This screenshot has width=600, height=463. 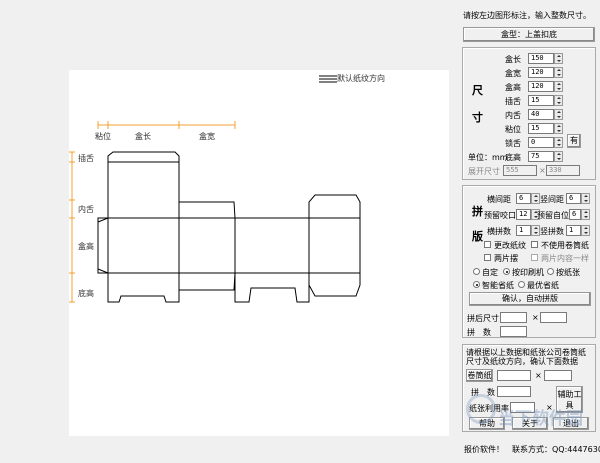 I want to click on width-spinner, so click(x=558, y=72).